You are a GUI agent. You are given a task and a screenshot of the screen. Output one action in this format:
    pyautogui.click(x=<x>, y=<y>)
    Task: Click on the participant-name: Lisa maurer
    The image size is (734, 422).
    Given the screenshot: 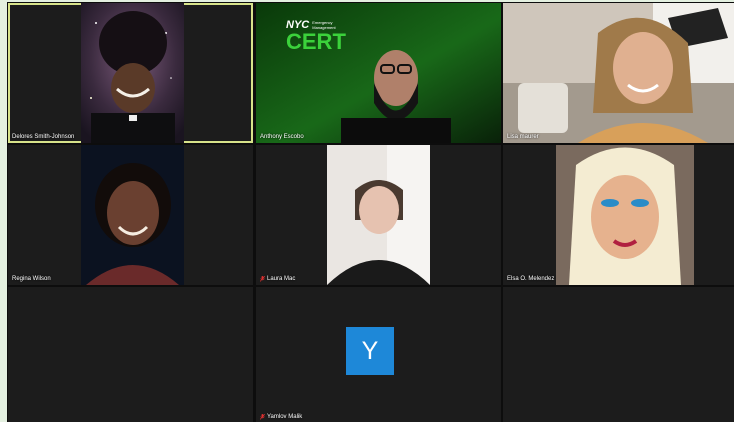 What is the action you would take?
    pyautogui.click(x=523, y=137)
    